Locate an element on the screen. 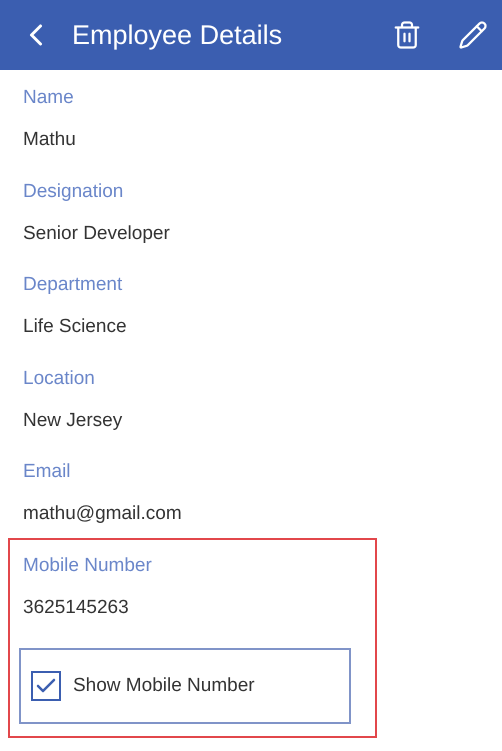 This screenshot has width=502, height=751. field-value: 3625145263 is located at coordinates (76, 608).